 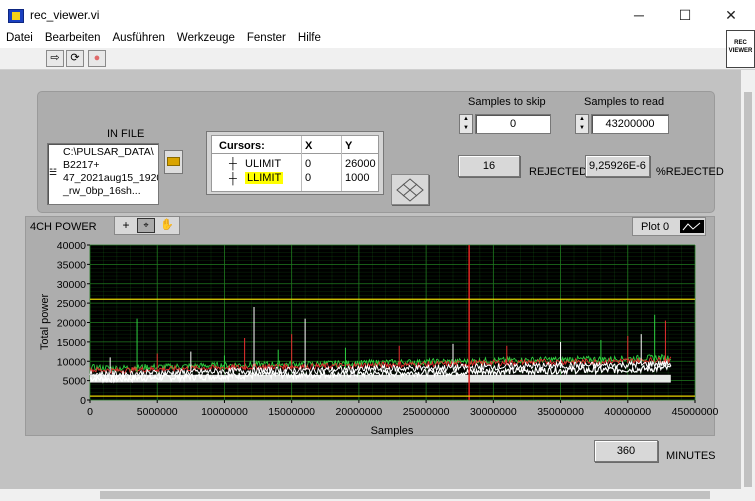 What do you see at coordinates (71, 265) in the screenshot?
I see `y-tick-label: 35000` at bounding box center [71, 265].